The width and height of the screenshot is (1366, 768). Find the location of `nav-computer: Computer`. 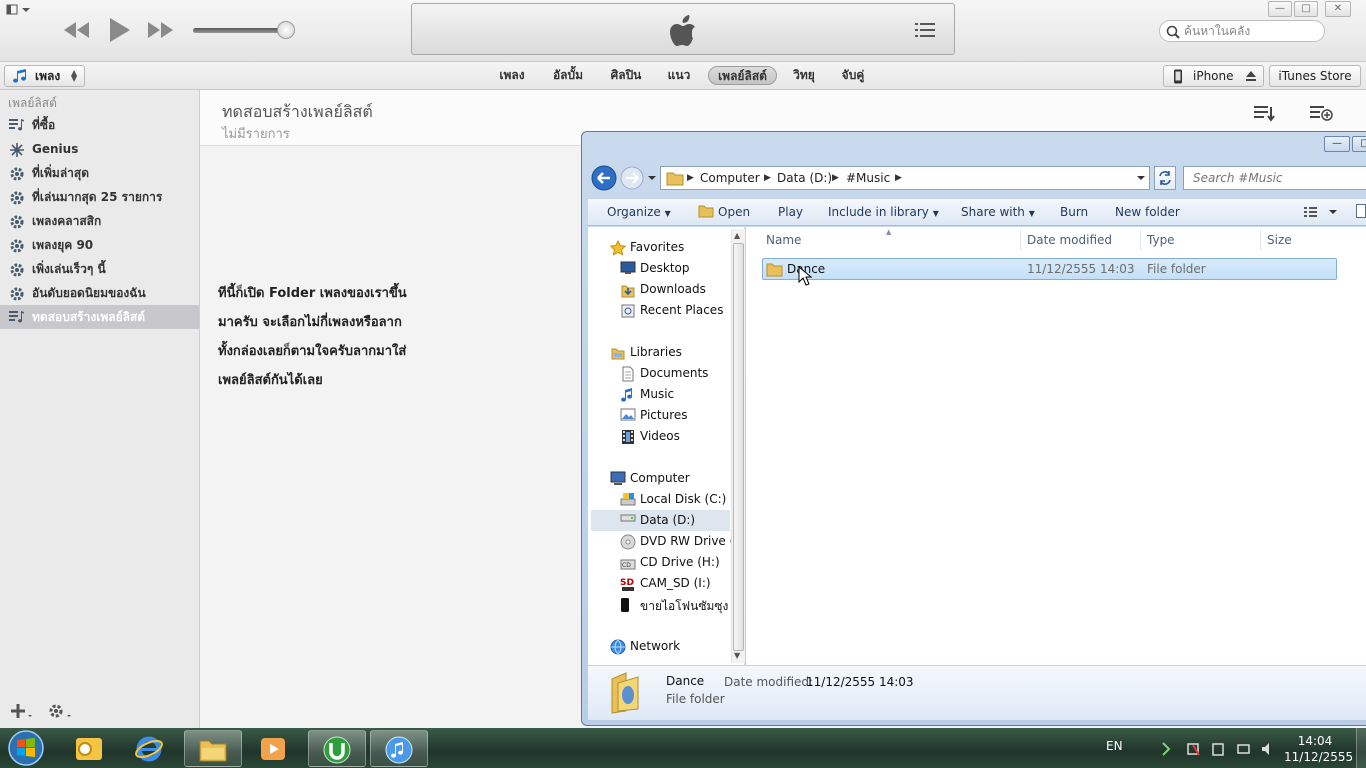

nav-computer: Computer is located at coordinates (650, 478).